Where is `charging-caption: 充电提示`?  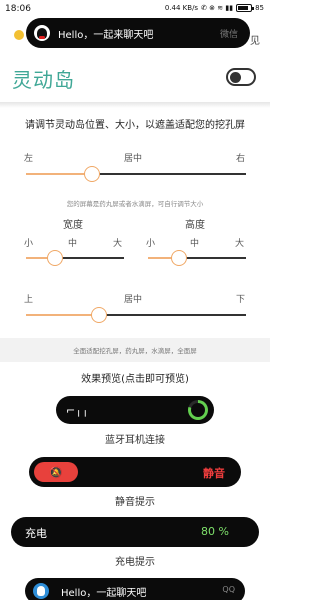 charging-caption: 充电提示 is located at coordinates (135, 562).